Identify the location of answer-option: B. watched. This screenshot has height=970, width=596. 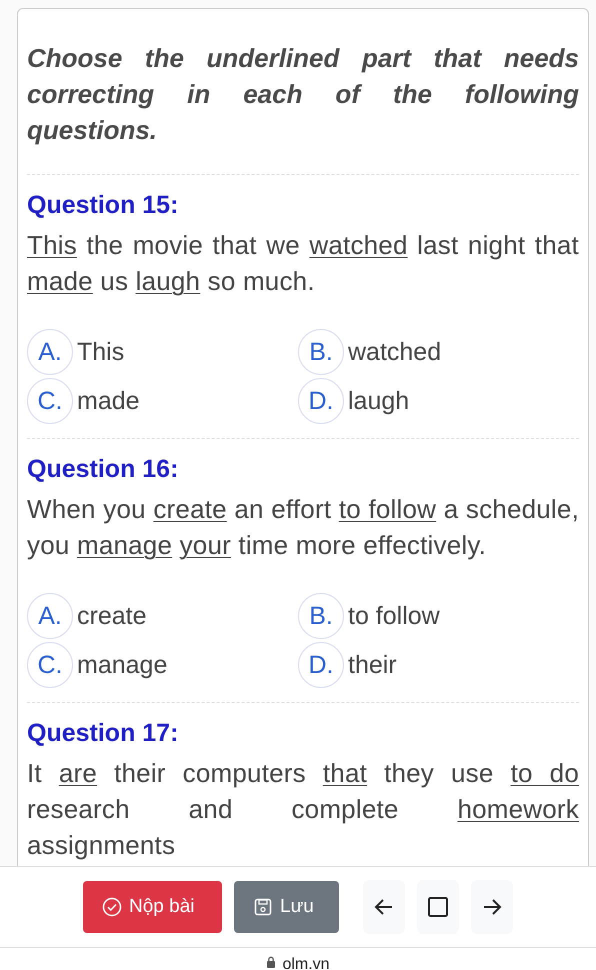
(438, 352).